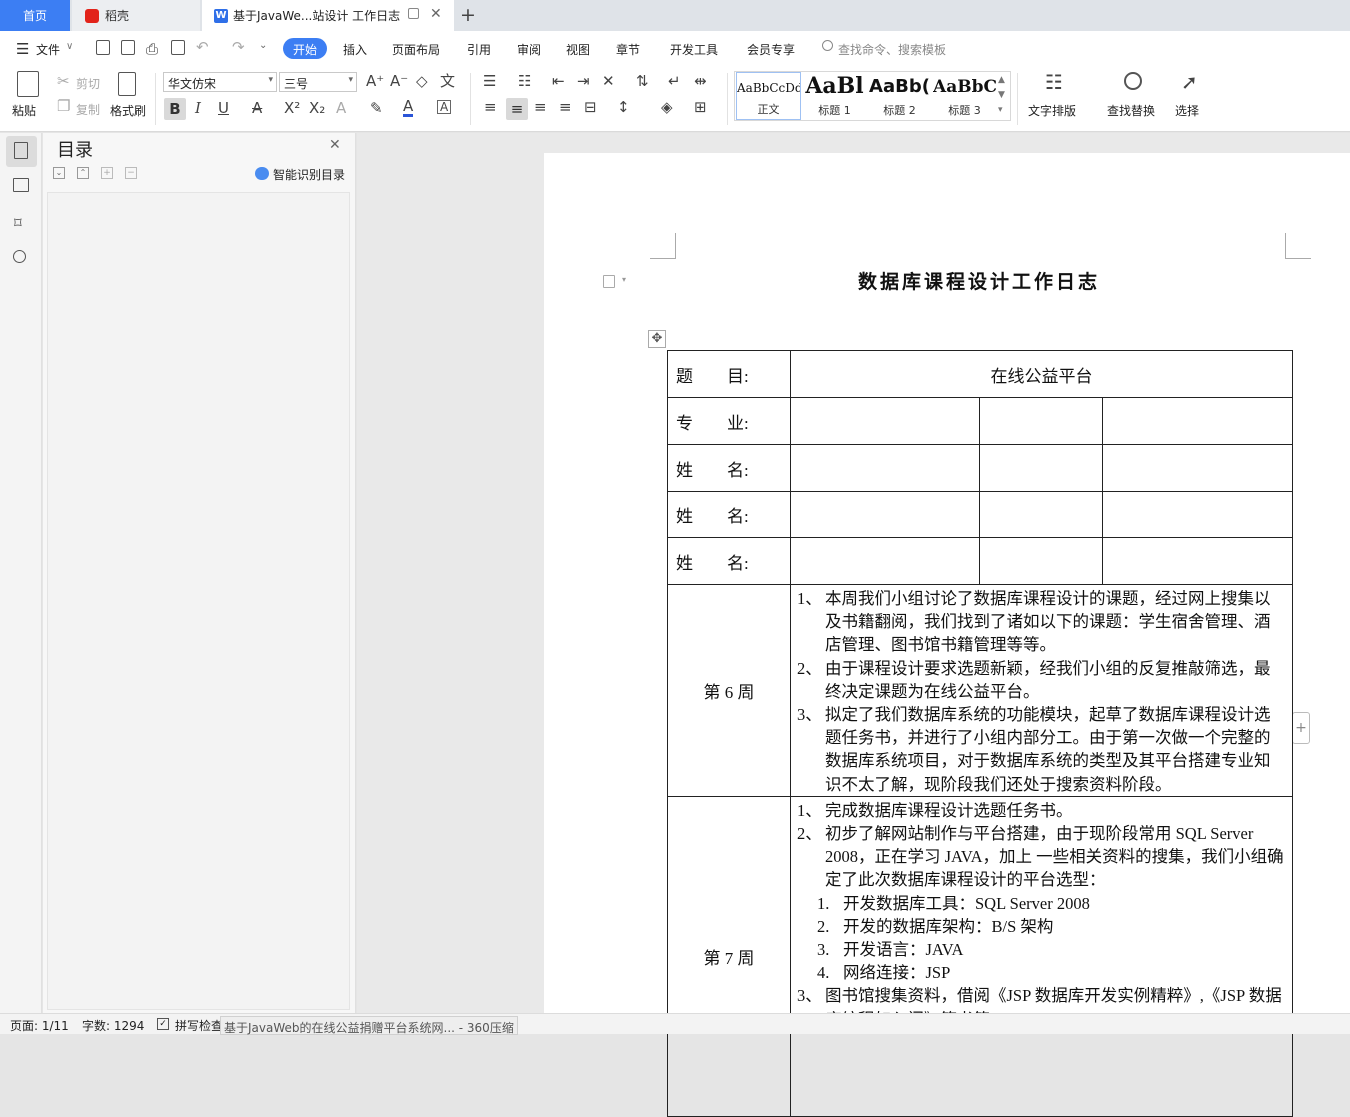  I want to click on char-spacing-icon: ⇹, so click(700, 81).